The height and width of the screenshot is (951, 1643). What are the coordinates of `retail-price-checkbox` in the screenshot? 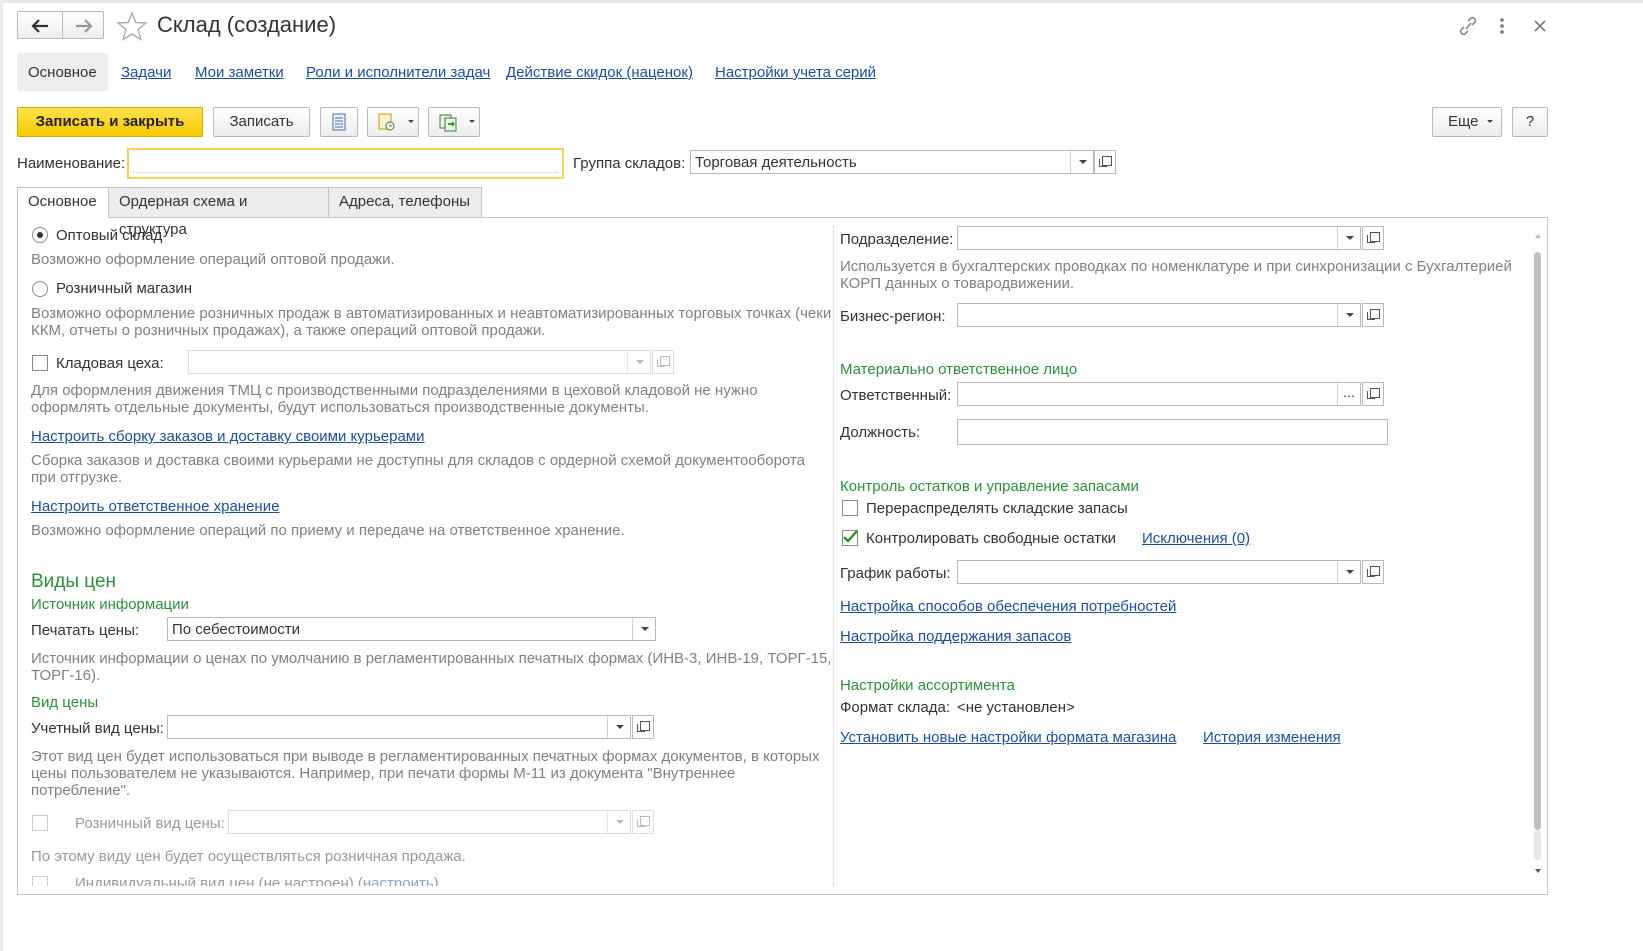 It's located at (40, 823).